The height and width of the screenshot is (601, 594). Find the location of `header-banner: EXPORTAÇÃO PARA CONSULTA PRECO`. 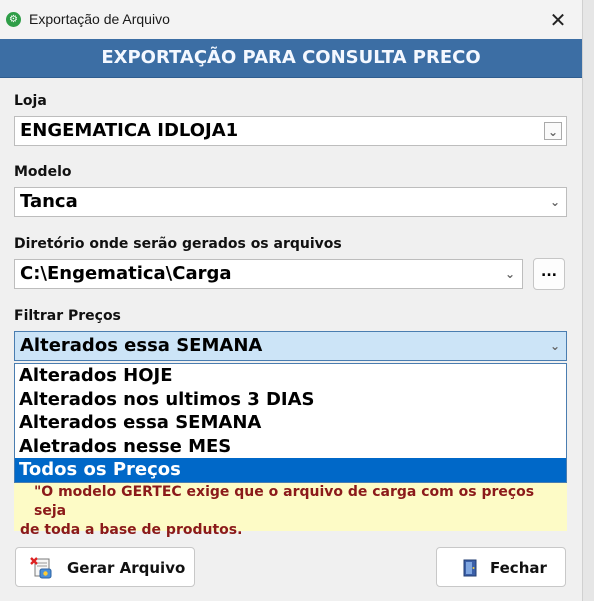

header-banner: EXPORTAÇÃO PARA CONSULTA PRECO is located at coordinates (291, 58).